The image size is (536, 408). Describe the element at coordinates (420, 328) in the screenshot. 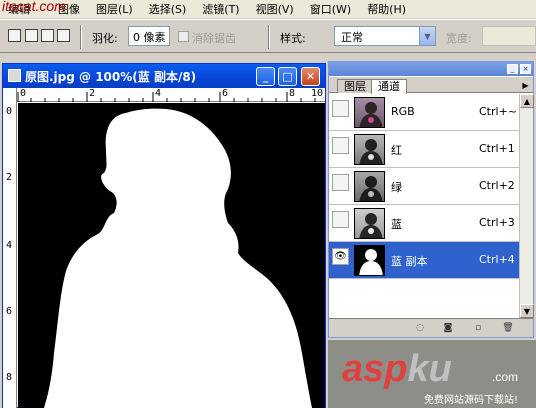

I see `load-selection-icon: ◌` at that location.